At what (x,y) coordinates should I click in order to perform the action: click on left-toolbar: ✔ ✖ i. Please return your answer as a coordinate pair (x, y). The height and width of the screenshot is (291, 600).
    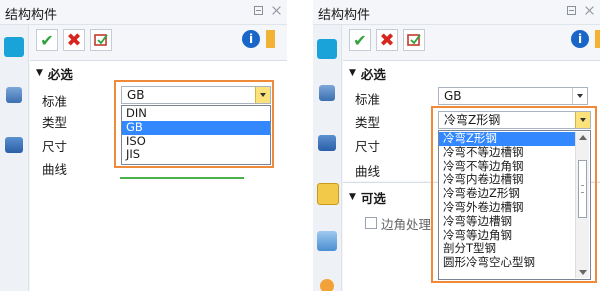
    Looking at the image, I should click on (158, 40).